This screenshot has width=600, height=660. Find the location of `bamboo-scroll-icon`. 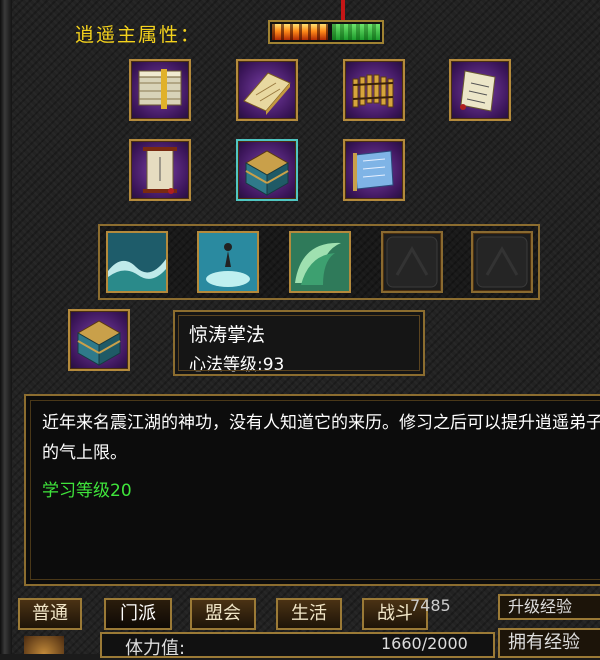

bamboo-scroll-icon is located at coordinates (374, 90).